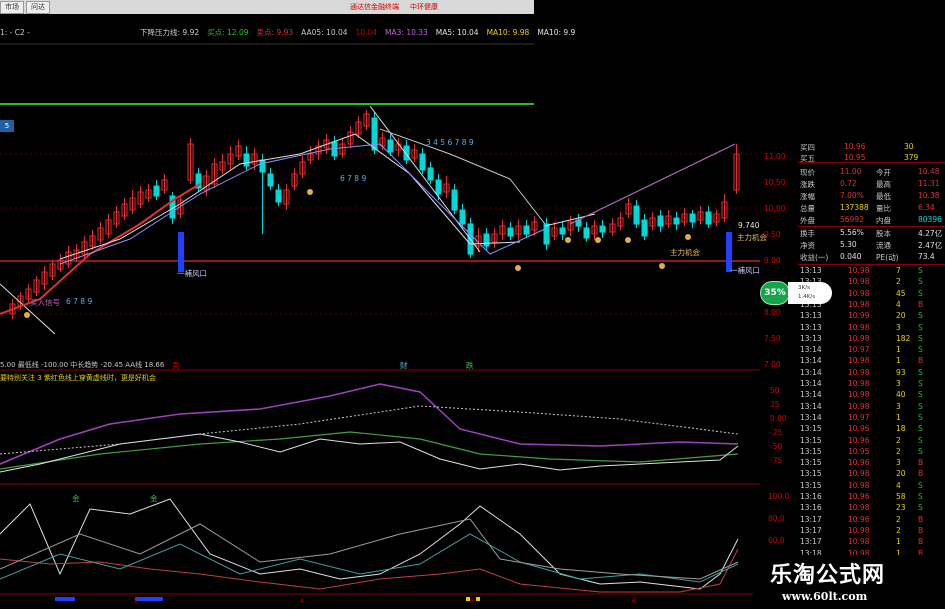 The height and width of the screenshot is (609, 945). I want to click on stat-value: 5.30, so click(848, 244).